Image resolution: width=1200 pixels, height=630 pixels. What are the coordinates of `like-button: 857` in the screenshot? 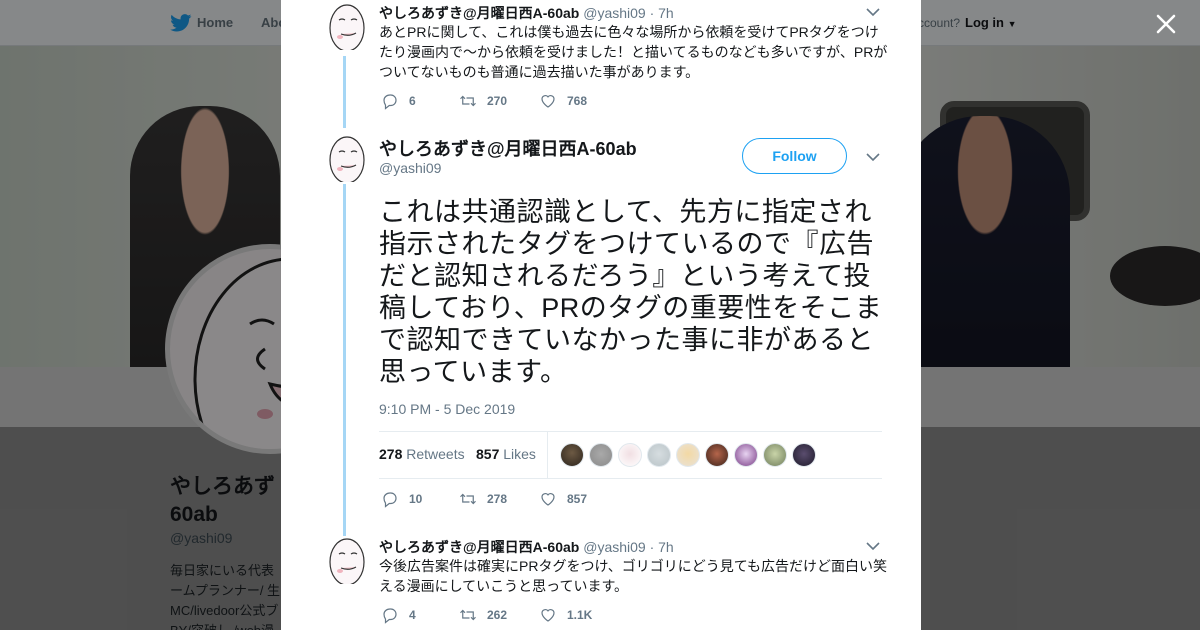 It's located at (563, 499).